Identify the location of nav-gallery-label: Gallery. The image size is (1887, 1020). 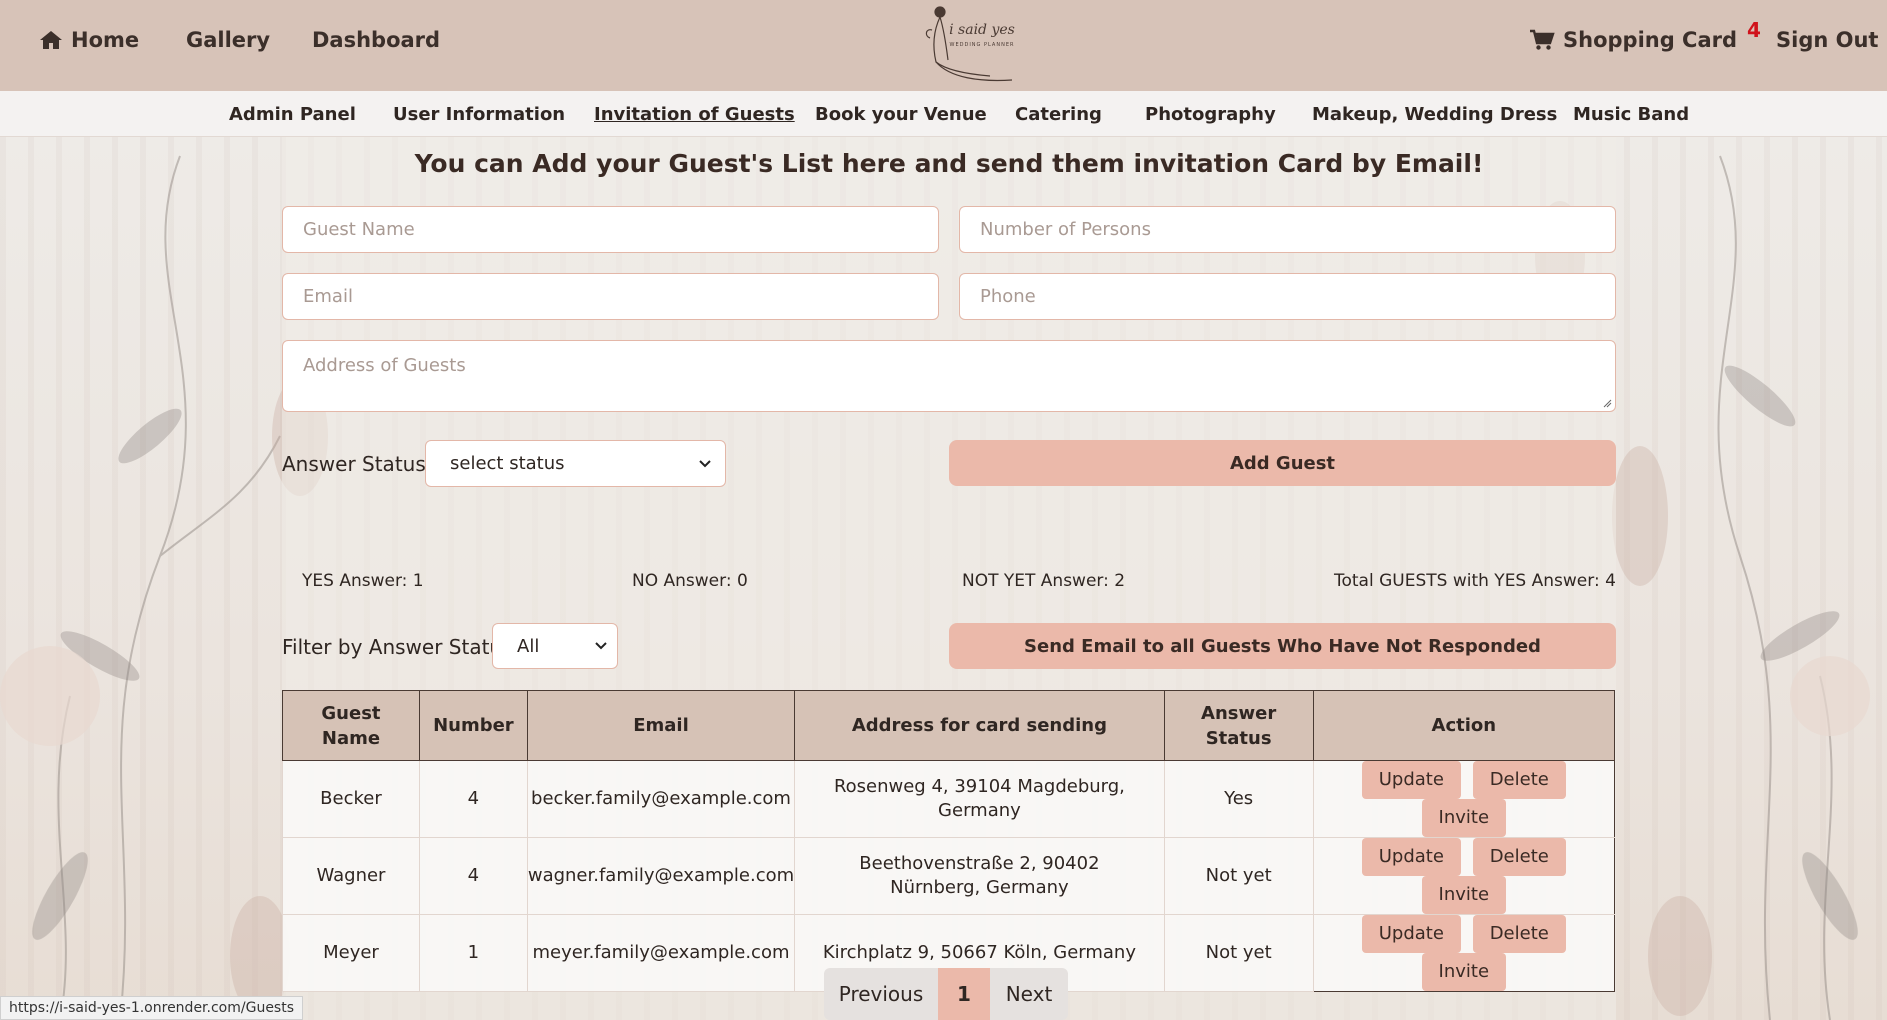
(228, 40).